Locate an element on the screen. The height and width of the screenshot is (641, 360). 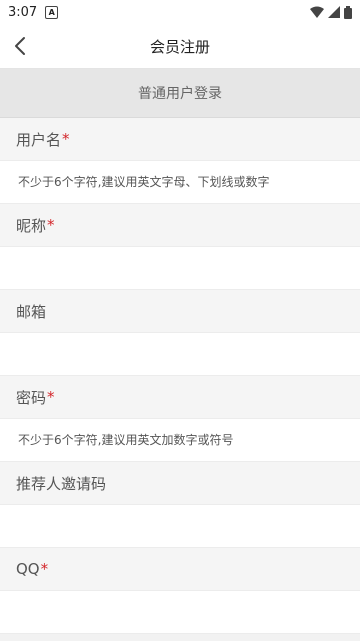
signal-icon is located at coordinates (334, 12).